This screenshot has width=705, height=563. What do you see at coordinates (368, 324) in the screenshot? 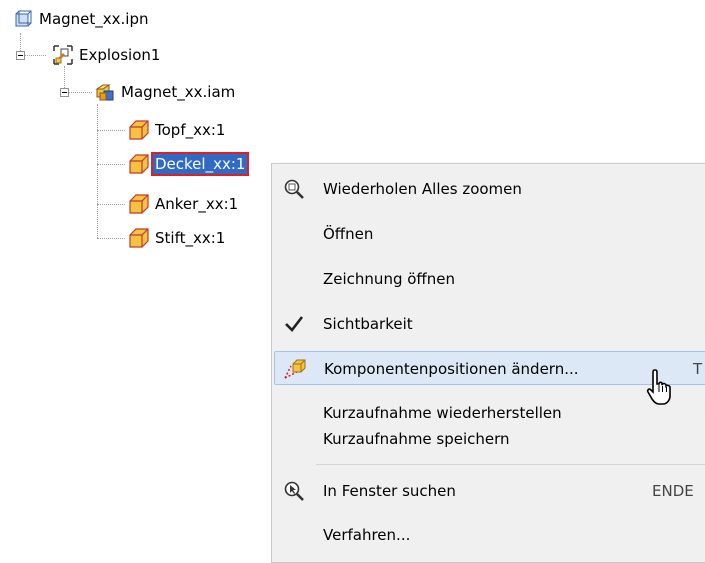
I see `menu-item-label: Sichtbarkeit` at bounding box center [368, 324].